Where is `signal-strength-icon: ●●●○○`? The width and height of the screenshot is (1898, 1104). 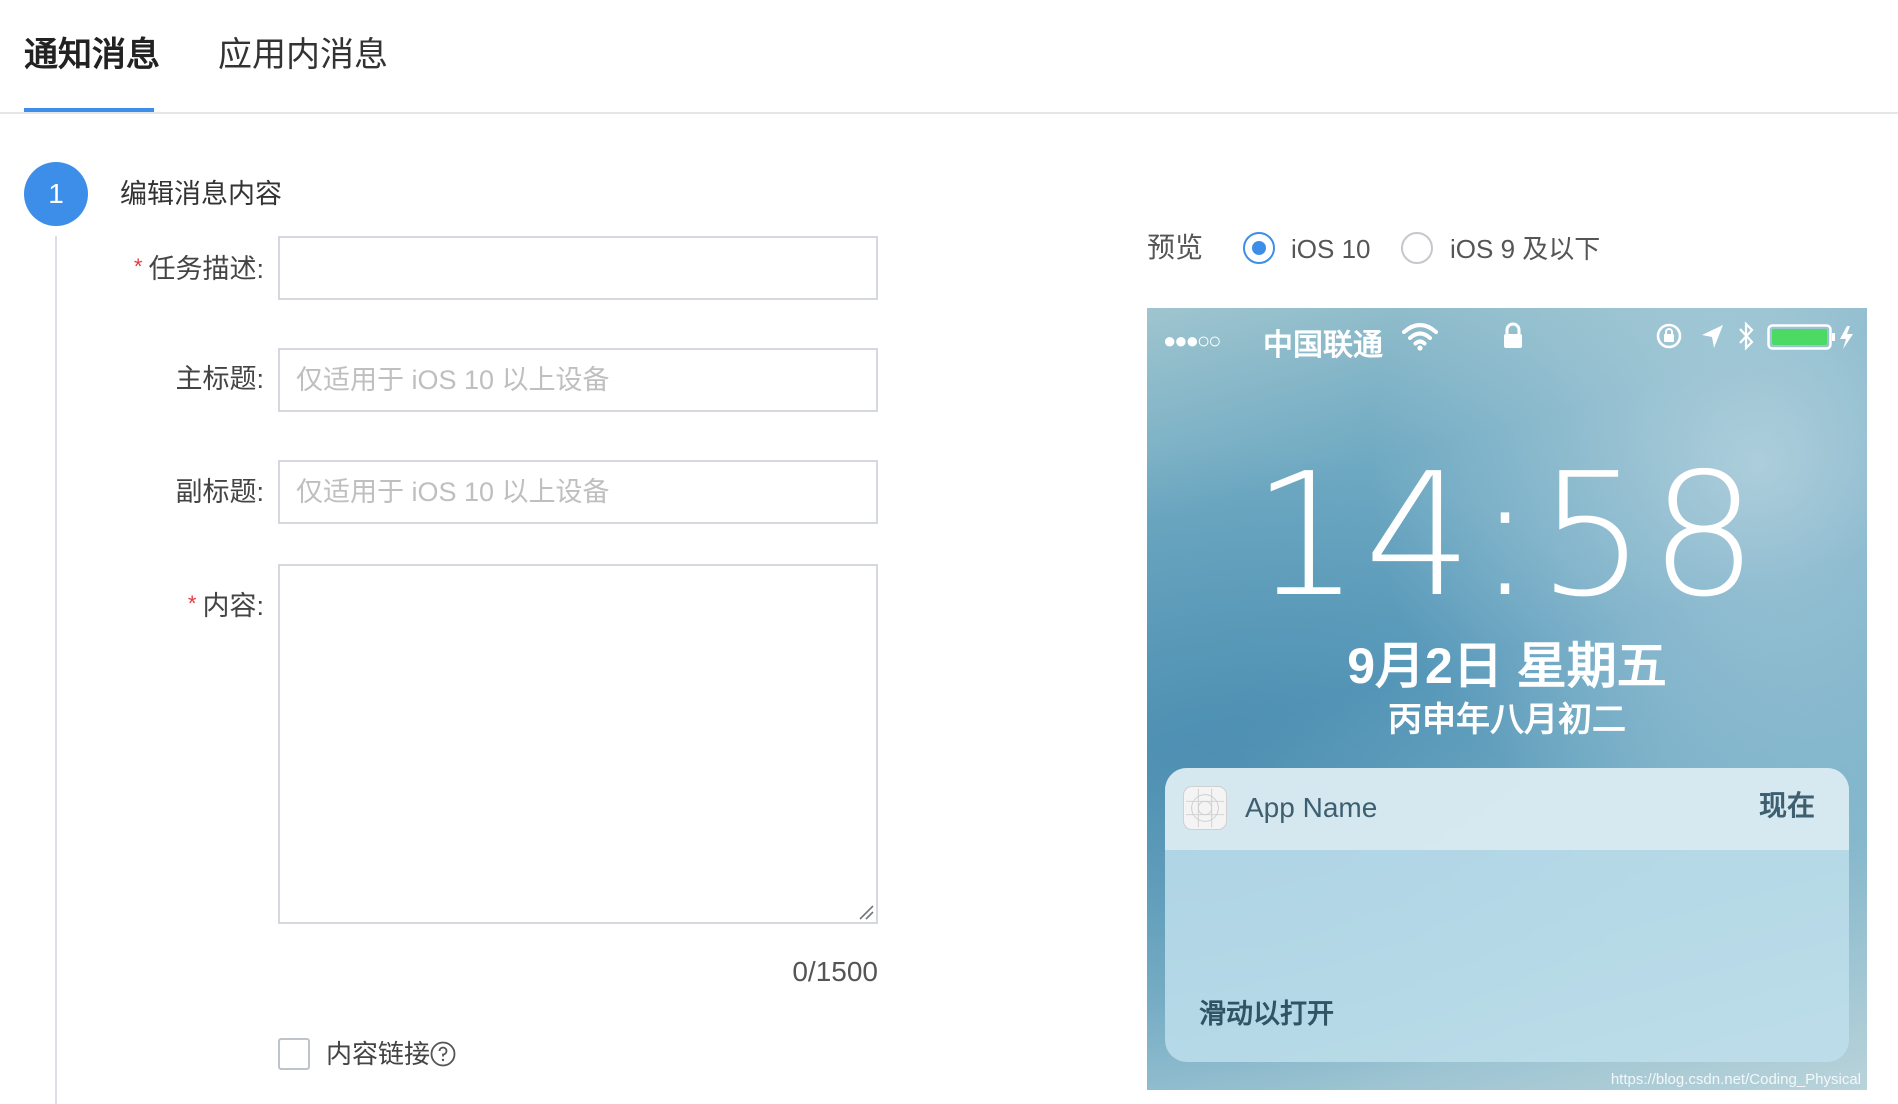 signal-strength-icon: ●●●○○ is located at coordinates (1192, 340).